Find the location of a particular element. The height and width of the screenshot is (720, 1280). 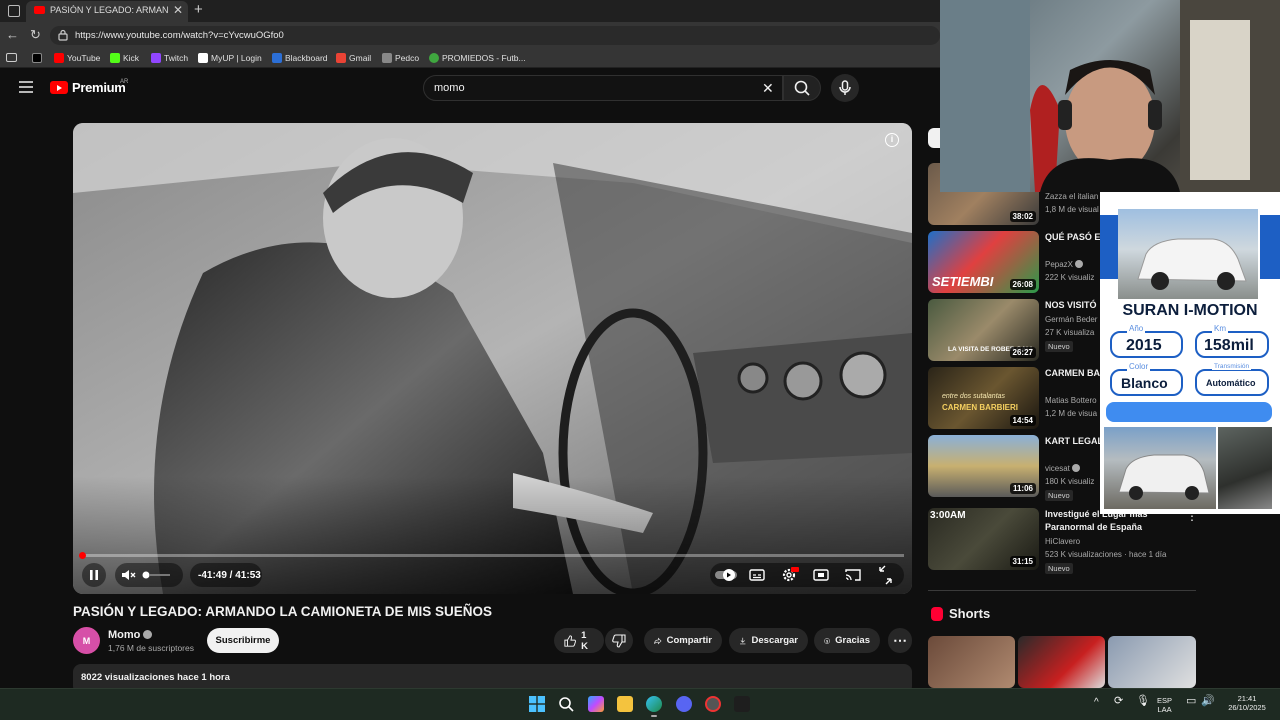

share-button: Compartir is located at coordinates (683, 640).